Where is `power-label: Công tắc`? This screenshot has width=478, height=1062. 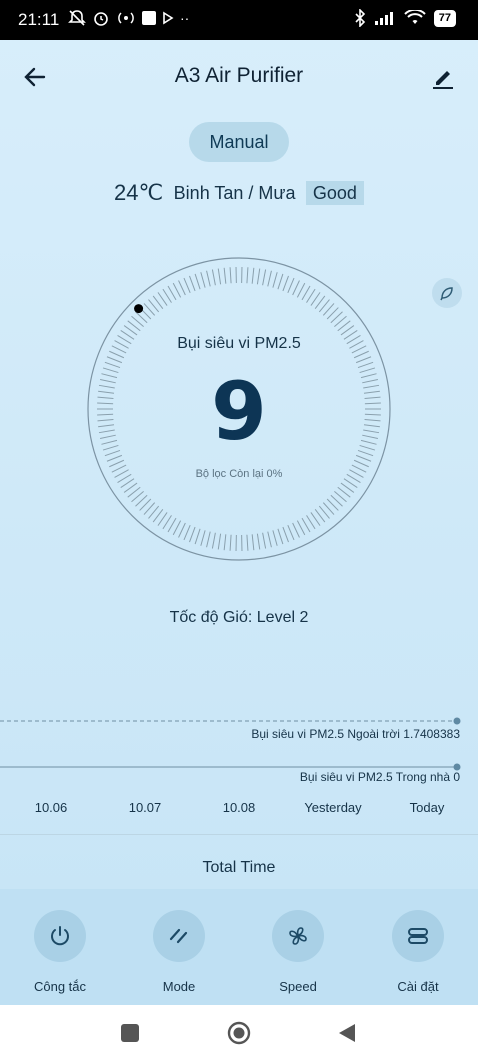
power-label: Công tắc is located at coordinates (60, 986).